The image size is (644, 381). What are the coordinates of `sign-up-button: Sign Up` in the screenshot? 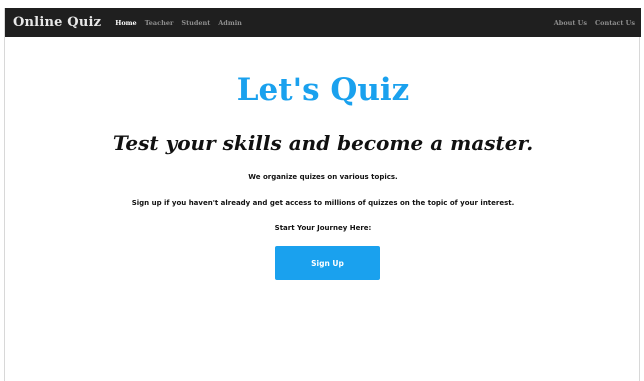 It's located at (327, 263).